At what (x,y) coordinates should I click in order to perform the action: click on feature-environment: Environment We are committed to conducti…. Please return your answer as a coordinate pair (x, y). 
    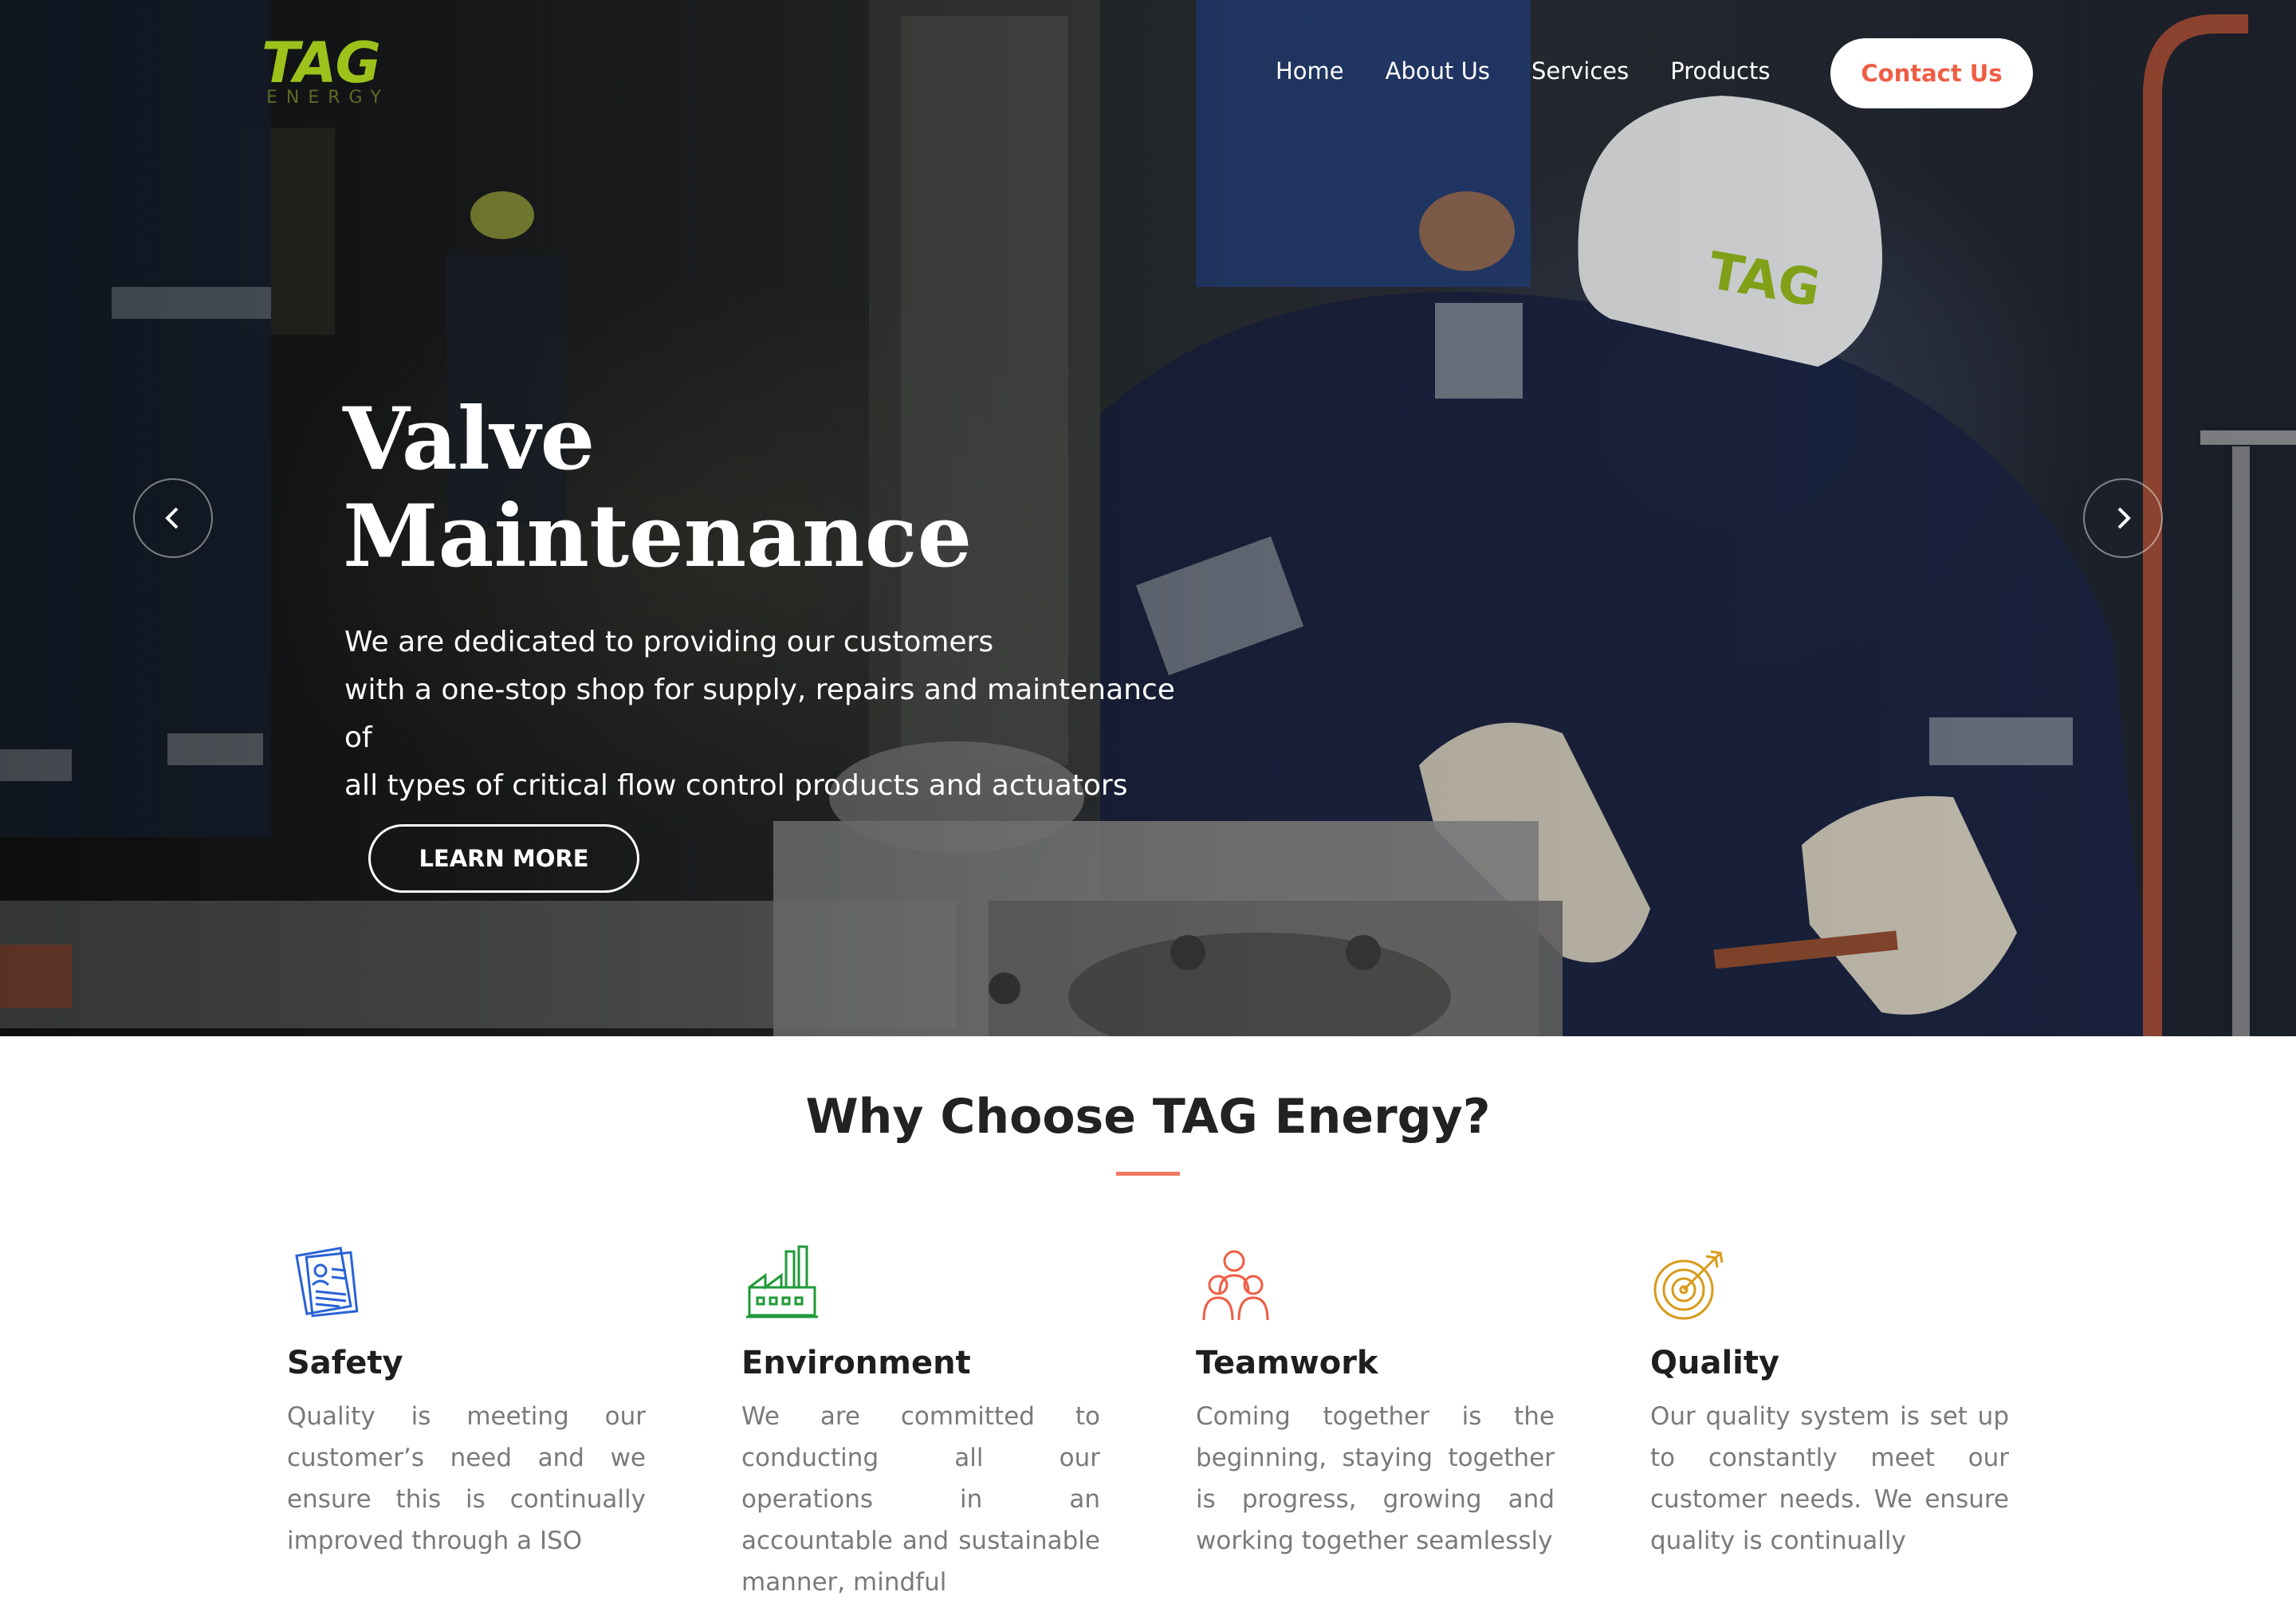
    Looking at the image, I should click on (920, 1423).